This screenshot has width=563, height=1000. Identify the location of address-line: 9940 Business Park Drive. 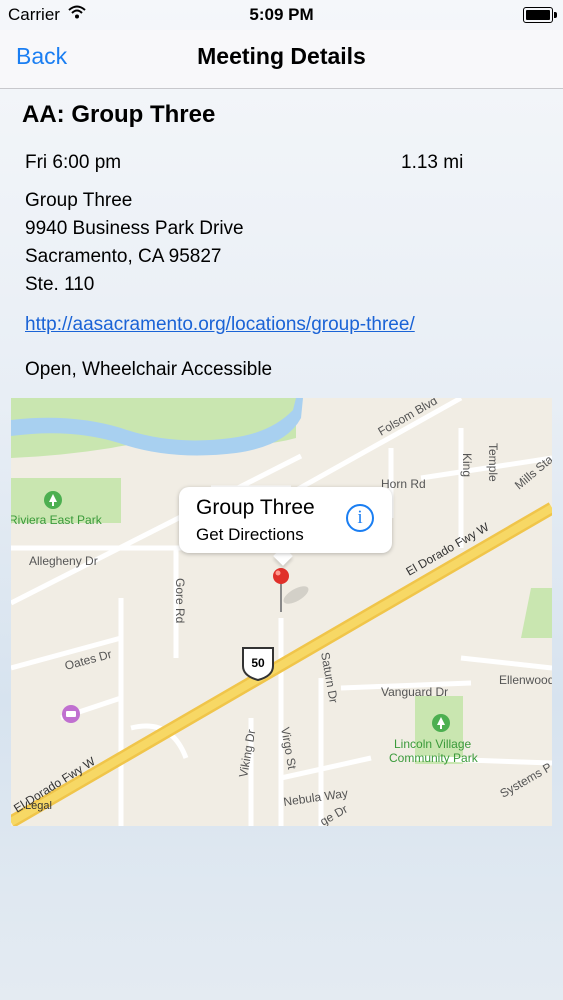
(134, 228).